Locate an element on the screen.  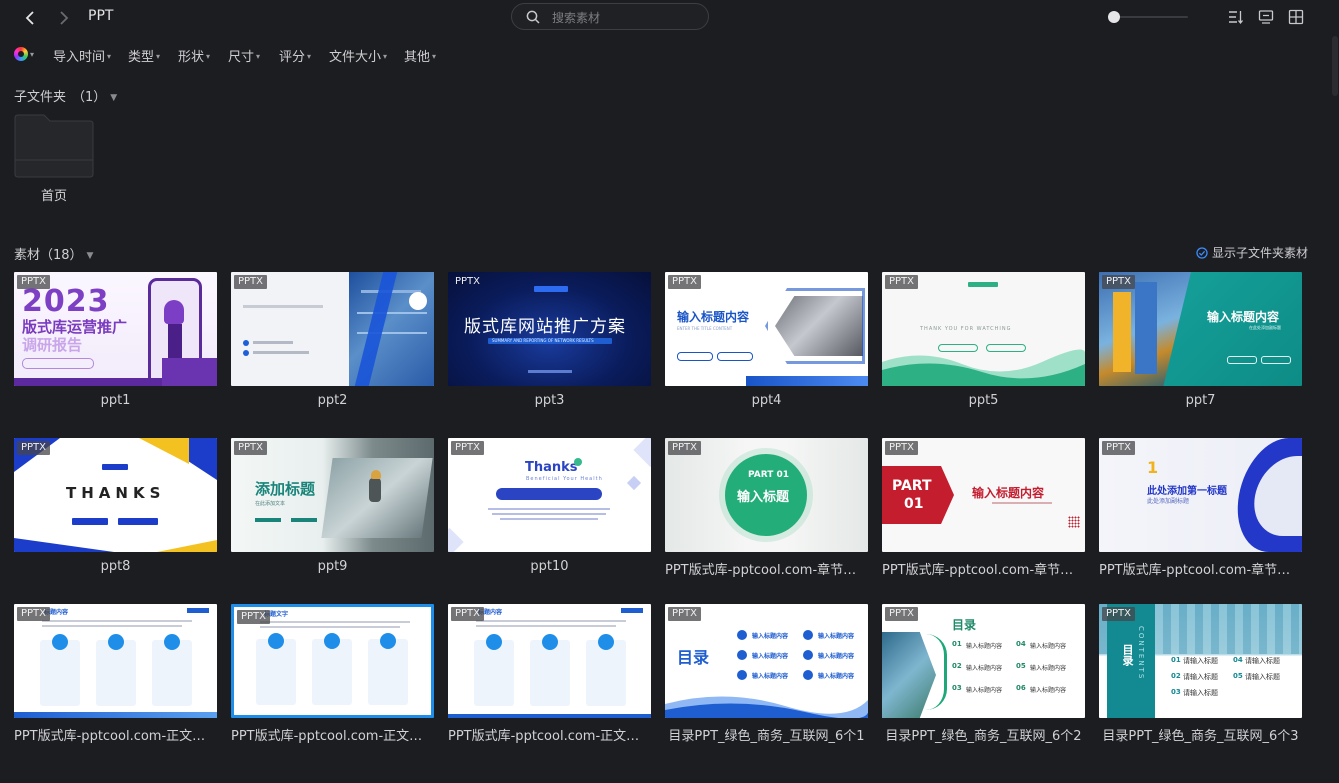
asset-label: ppt9 is located at coordinates (332, 566).